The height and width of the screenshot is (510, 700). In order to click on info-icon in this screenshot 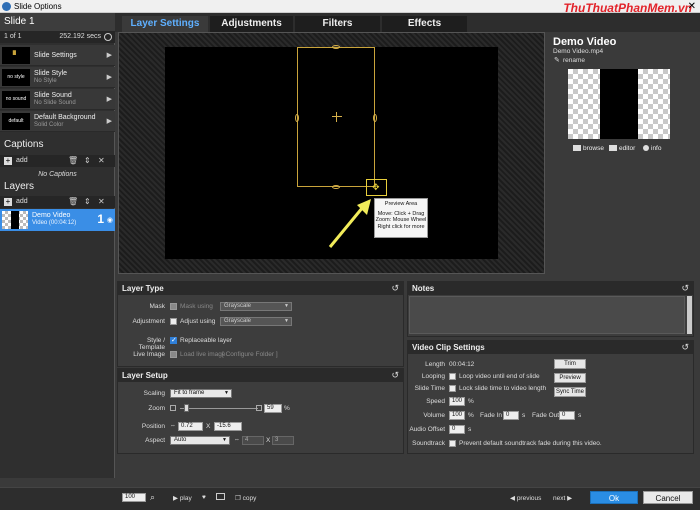, I will do `click(646, 148)`.